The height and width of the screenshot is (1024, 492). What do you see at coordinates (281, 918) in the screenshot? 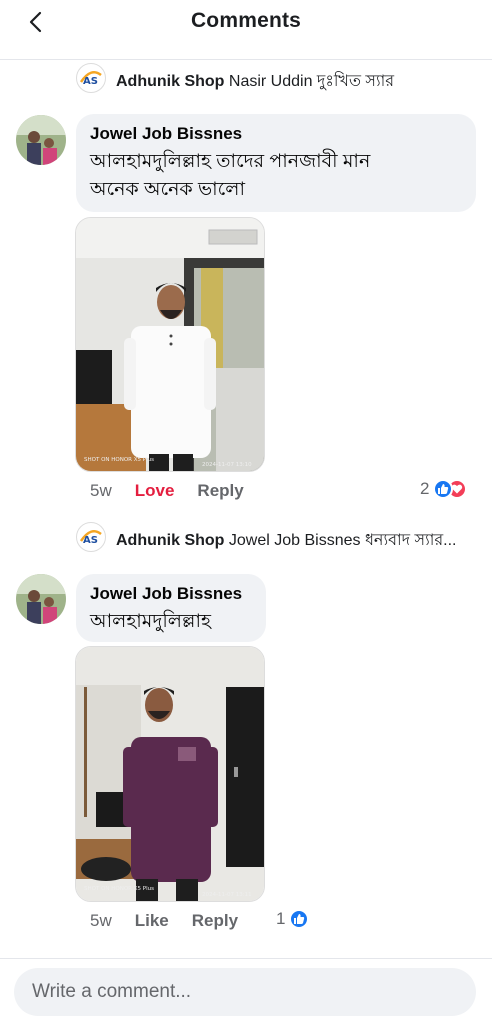
I see `reaction-count: 1` at bounding box center [281, 918].